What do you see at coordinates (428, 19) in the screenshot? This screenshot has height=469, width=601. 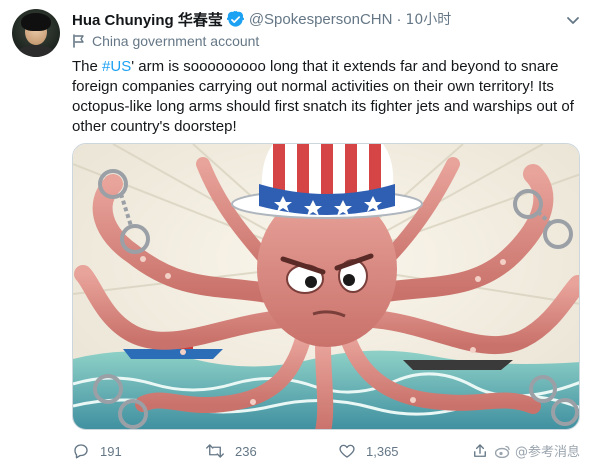 I see `tweet-time: 10小时` at bounding box center [428, 19].